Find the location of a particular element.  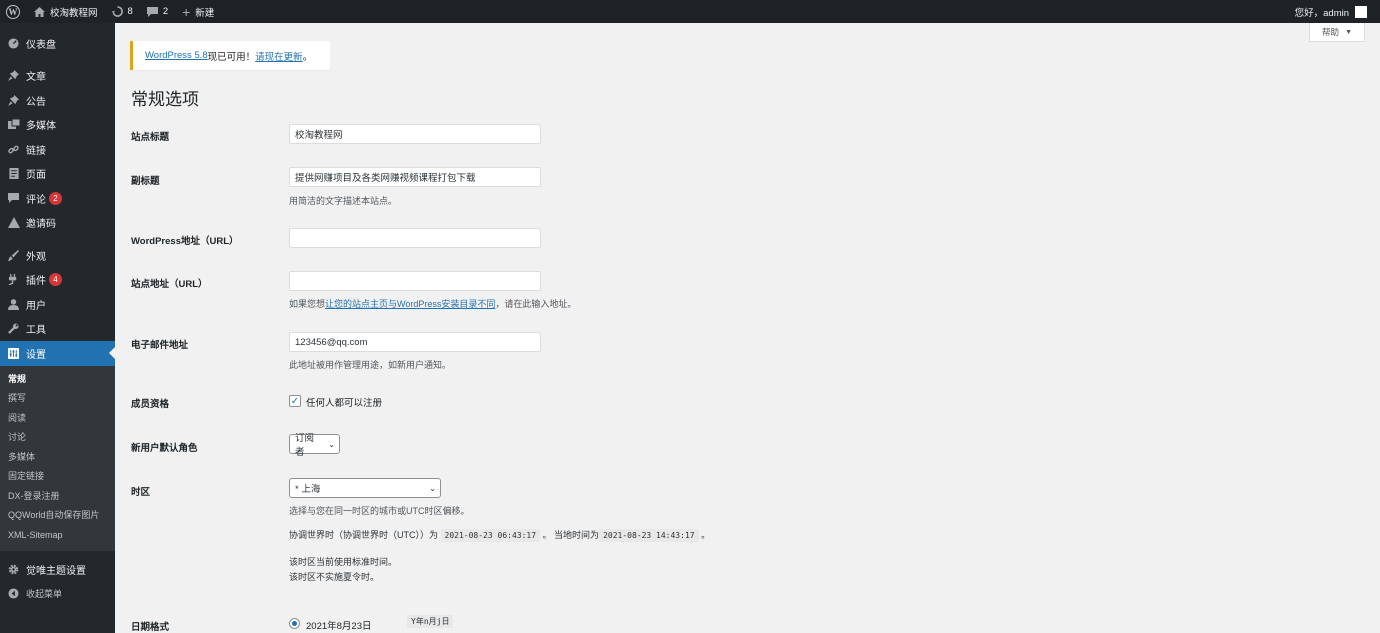

collapse-menu-button: 收起菜单 is located at coordinates (57, 594).